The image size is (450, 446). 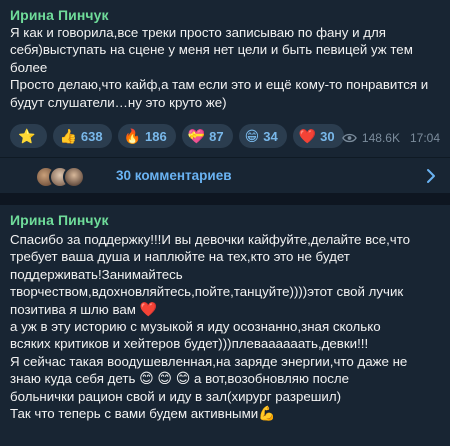 What do you see at coordinates (74, 177) in the screenshot?
I see `avatar` at bounding box center [74, 177].